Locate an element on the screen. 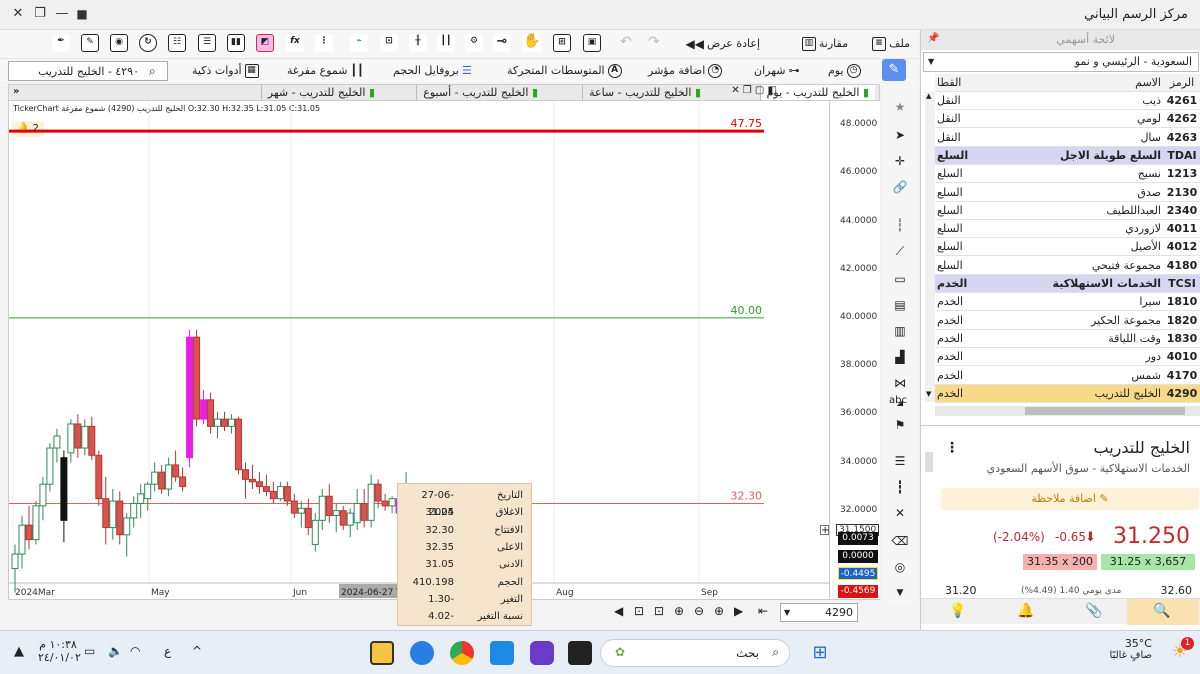  crosshair-box-icon: ⊞ is located at coordinates (562, 43).